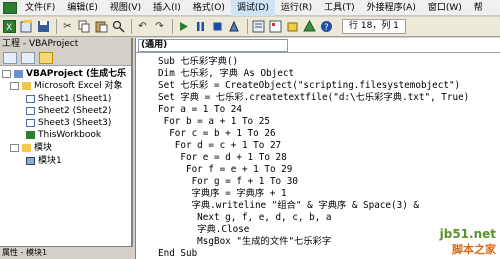 This screenshot has width=500, height=259. What do you see at coordinates (75, 99) in the screenshot?
I see `tree-item-label: Sheet1 (Sheet1)` at bounding box center [75, 99].